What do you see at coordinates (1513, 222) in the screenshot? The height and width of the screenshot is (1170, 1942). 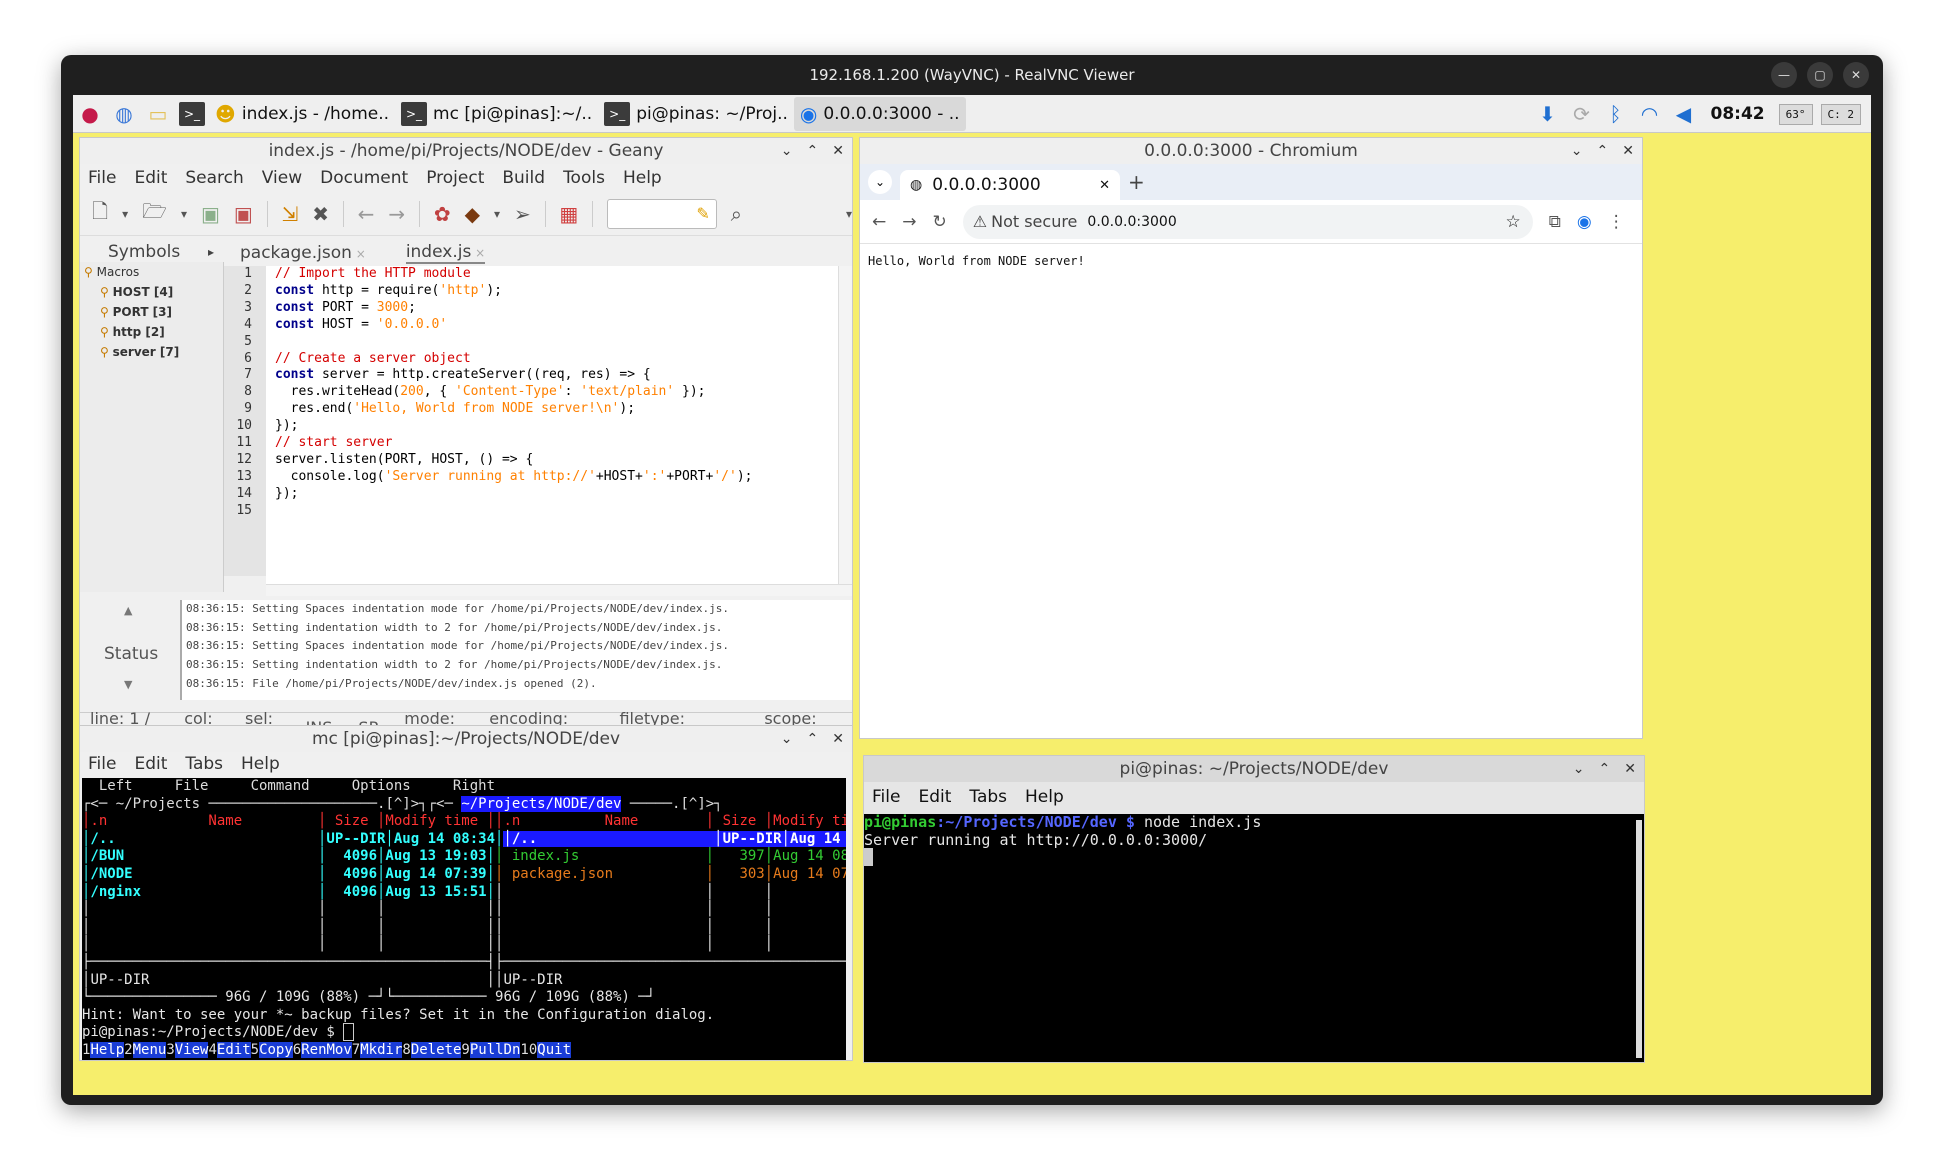 I see `bookmark-star-icon: ☆` at bounding box center [1513, 222].